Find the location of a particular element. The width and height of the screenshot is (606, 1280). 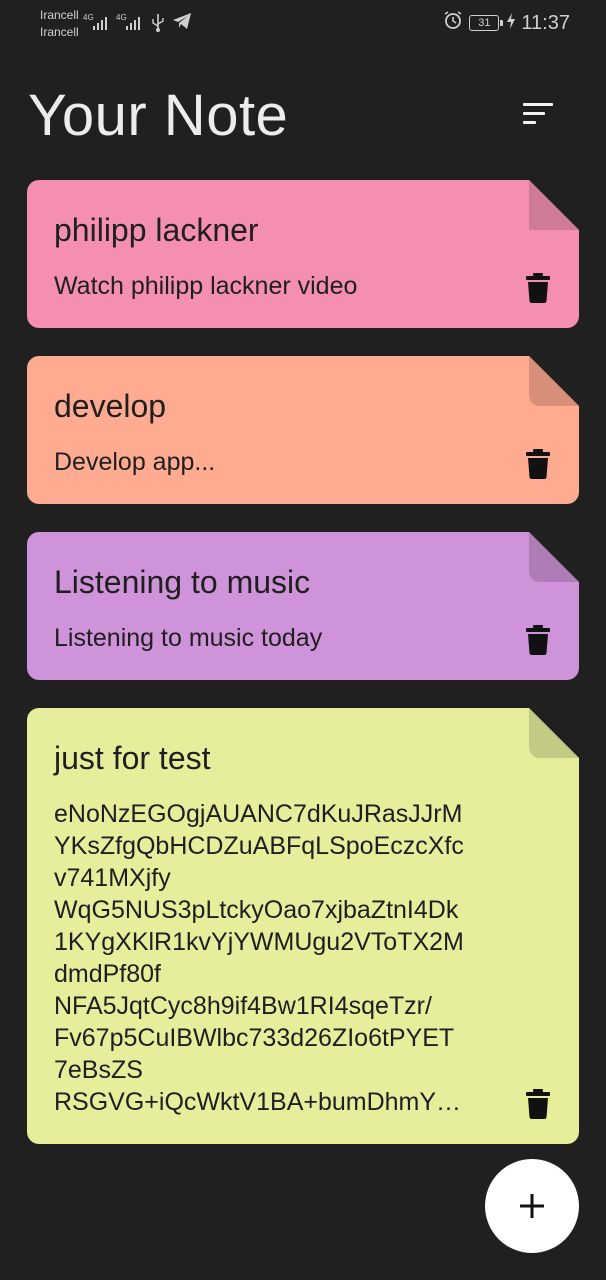

status-right: 31 11:37 is located at coordinates (506, 23).